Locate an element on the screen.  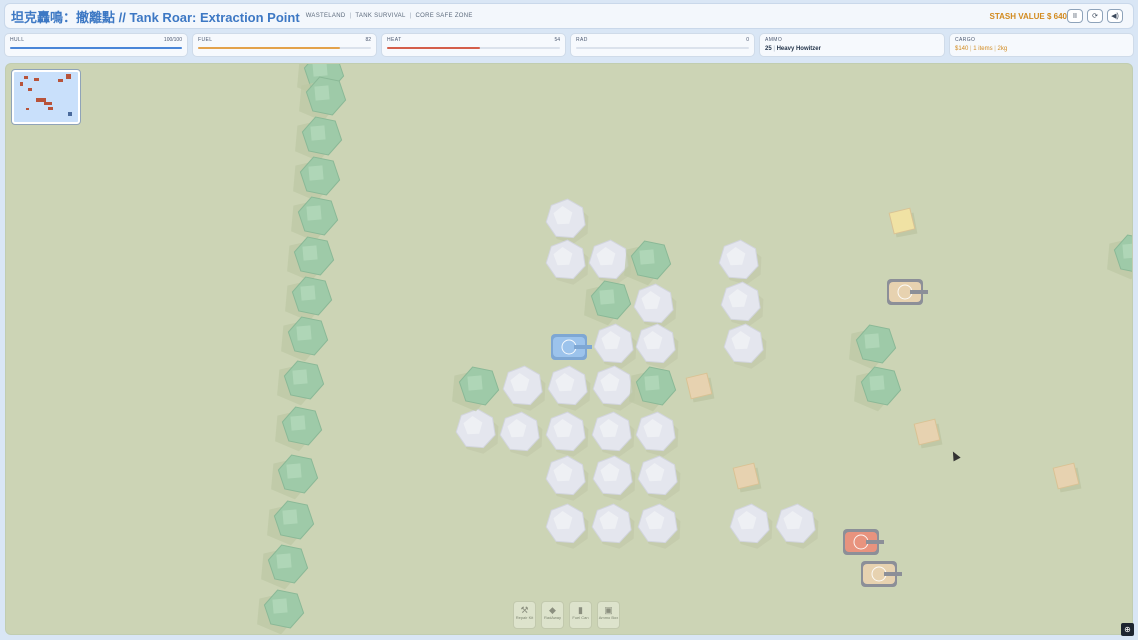
fuel-panel: FUEL 82 is located at coordinates (284, 45).